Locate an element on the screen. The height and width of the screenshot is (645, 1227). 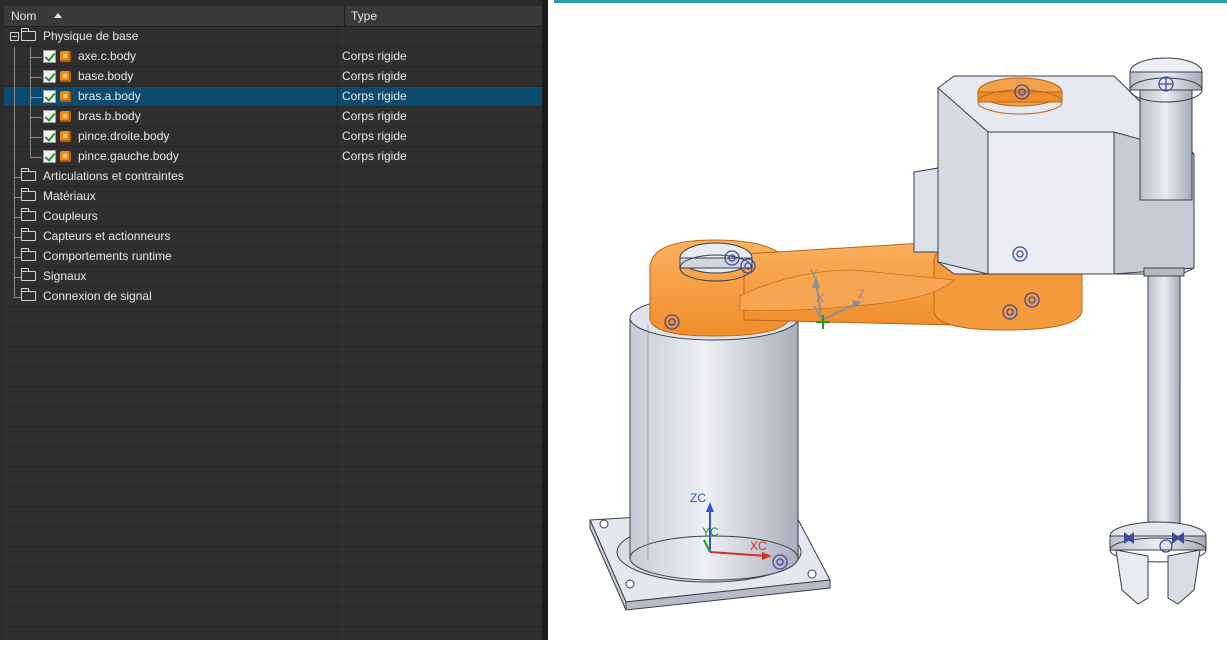
sort-ascending-icon is located at coordinates (58, 15).